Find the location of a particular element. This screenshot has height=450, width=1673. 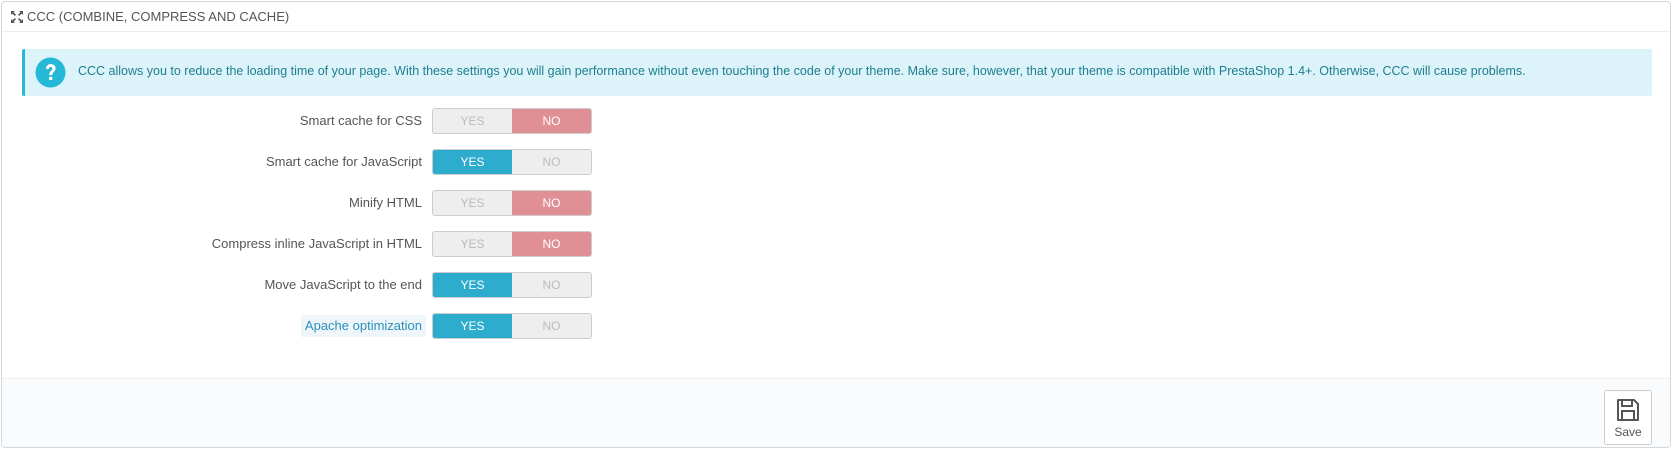

save-button: Save is located at coordinates (1628, 417).